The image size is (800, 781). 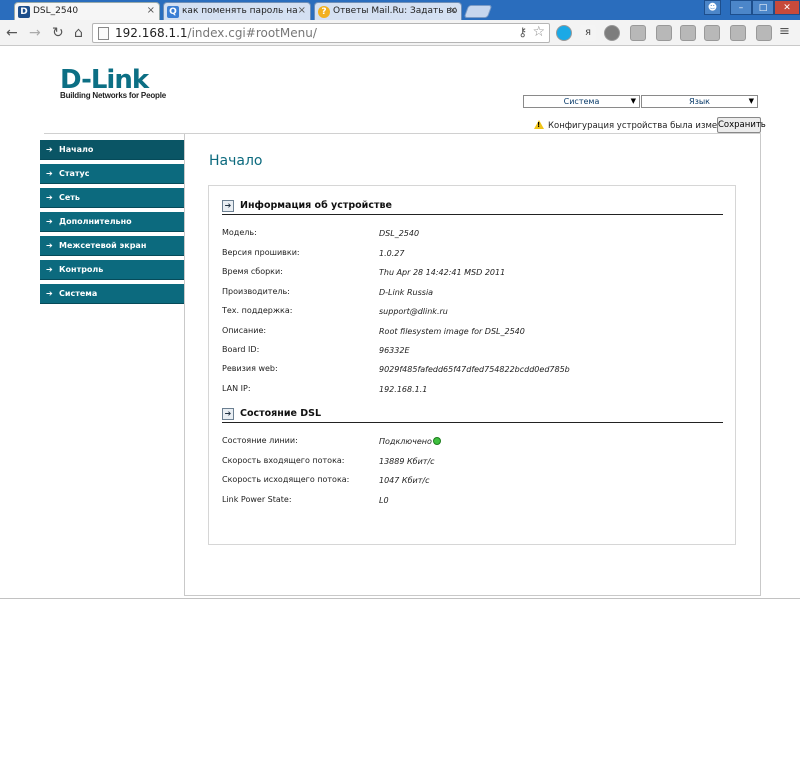 What do you see at coordinates (239, 232) in the screenshot?
I see `row-label: Модель:` at bounding box center [239, 232].